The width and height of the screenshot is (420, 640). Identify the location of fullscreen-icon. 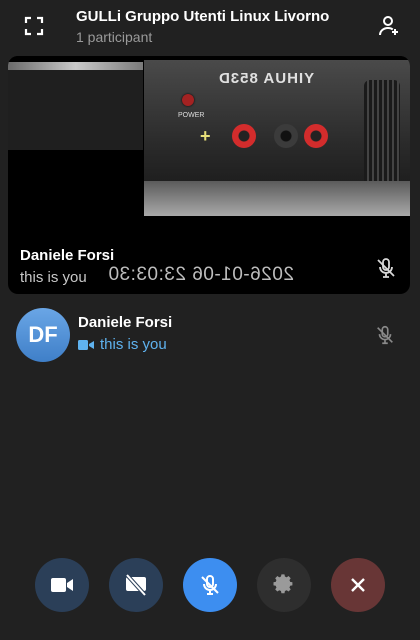
(34, 26).